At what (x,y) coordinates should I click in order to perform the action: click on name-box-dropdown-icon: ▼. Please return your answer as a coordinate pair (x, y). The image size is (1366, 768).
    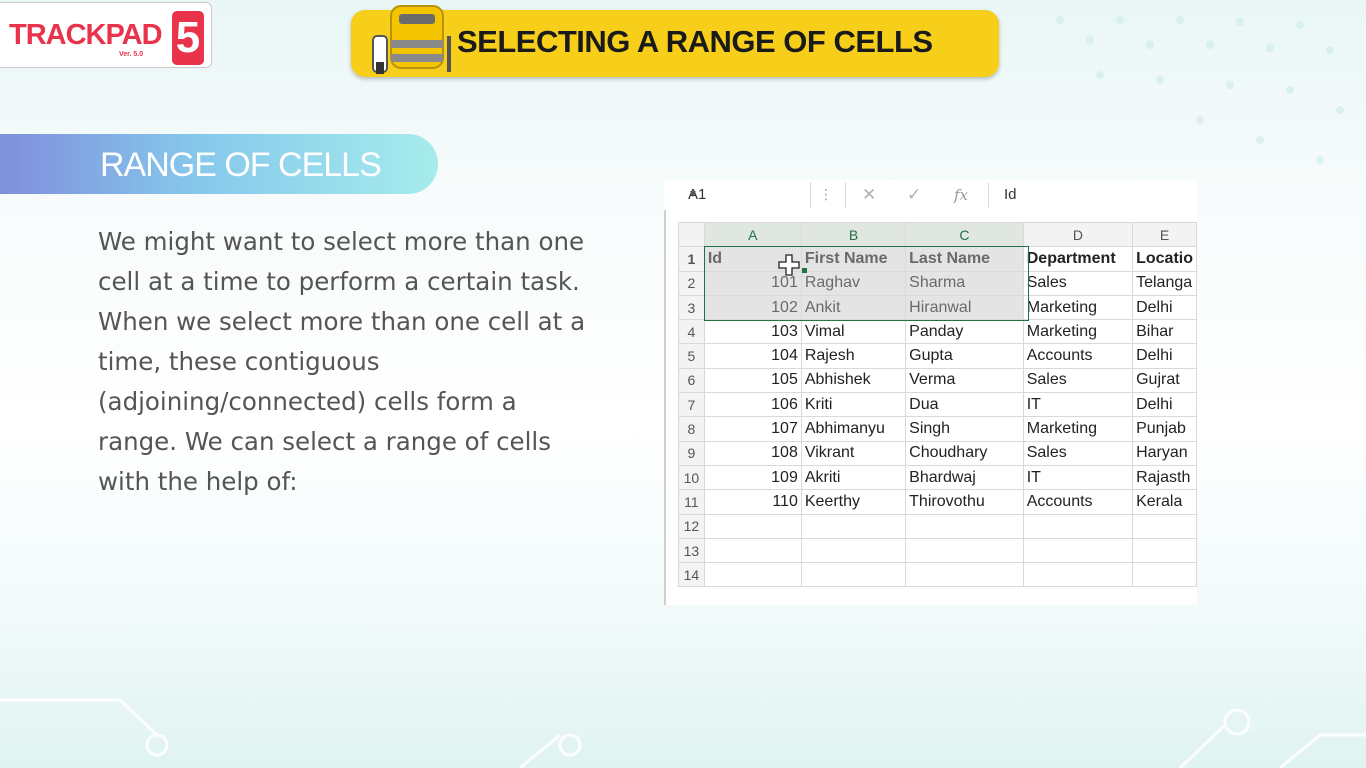
    Looking at the image, I should click on (693, 195).